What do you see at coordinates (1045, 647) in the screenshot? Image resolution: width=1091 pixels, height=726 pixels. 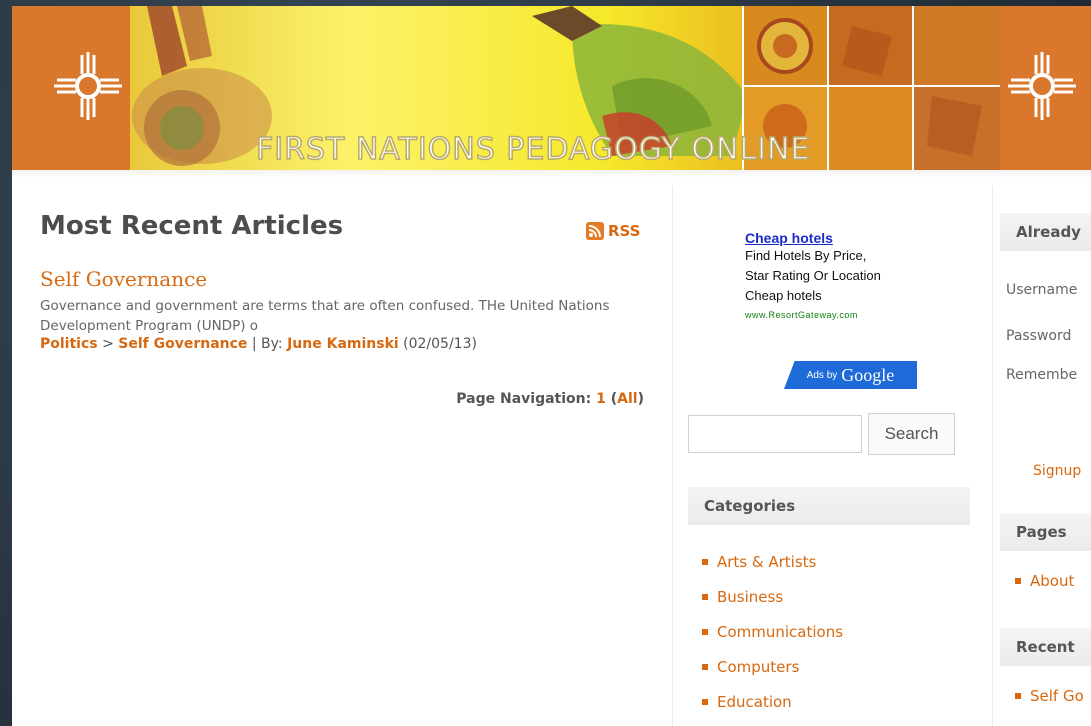 I see `recent-heading: Recent` at bounding box center [1045, 647].